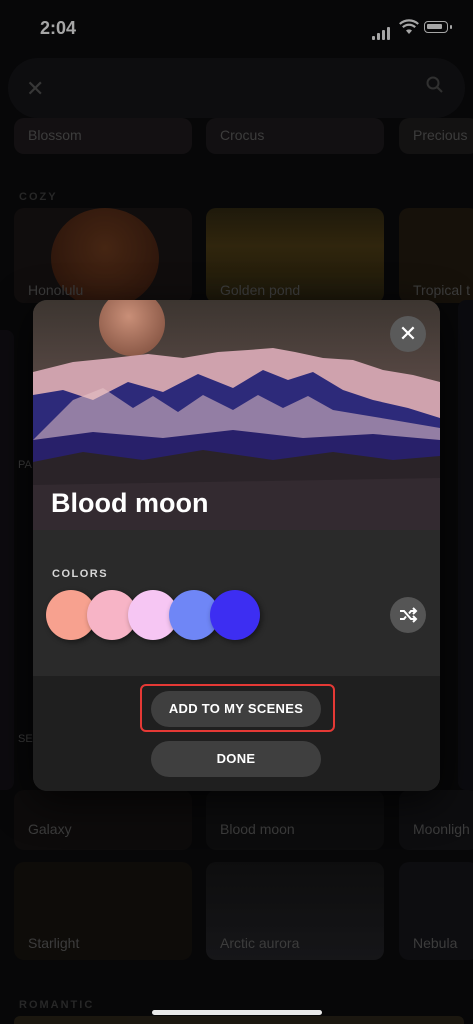 The height and width of the screenshot is (1024, 473). I want to click on shuffle-icon, so click(409, 615).